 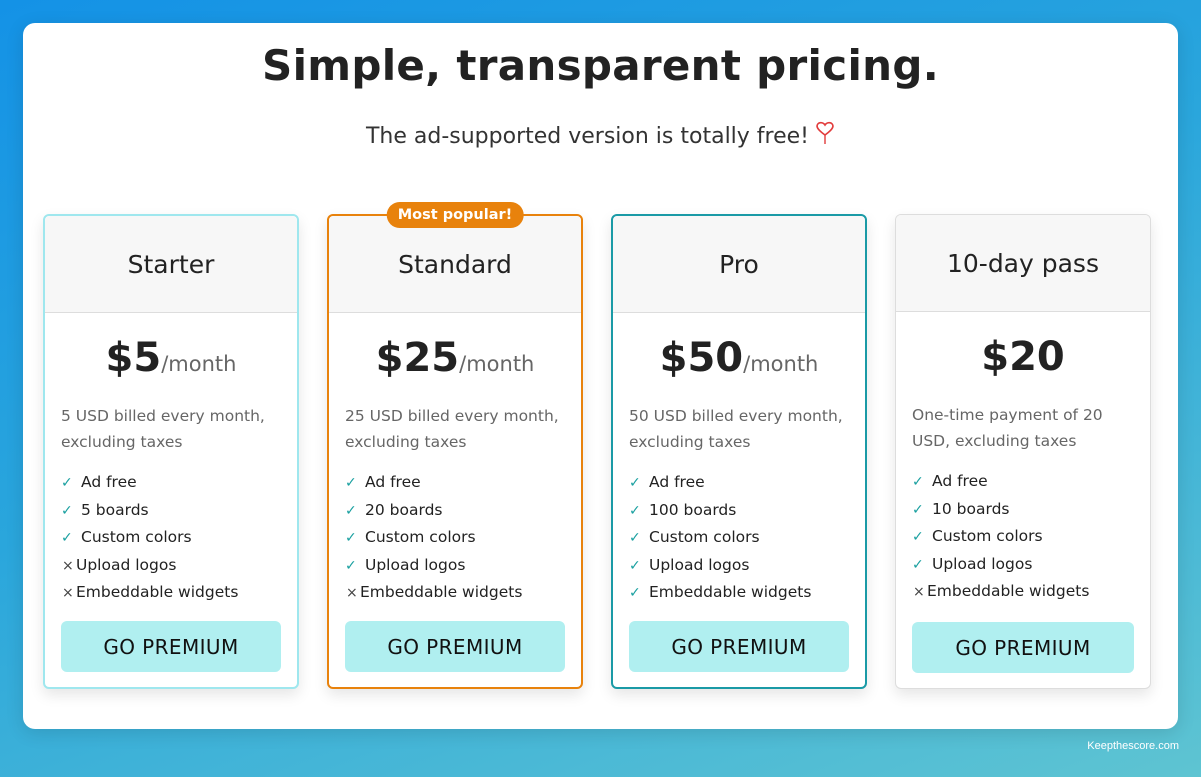 What do you see at coordinates (455, 264) in the screenshot?
I see `plan-name: Standard` at bounding box center [455, 264].